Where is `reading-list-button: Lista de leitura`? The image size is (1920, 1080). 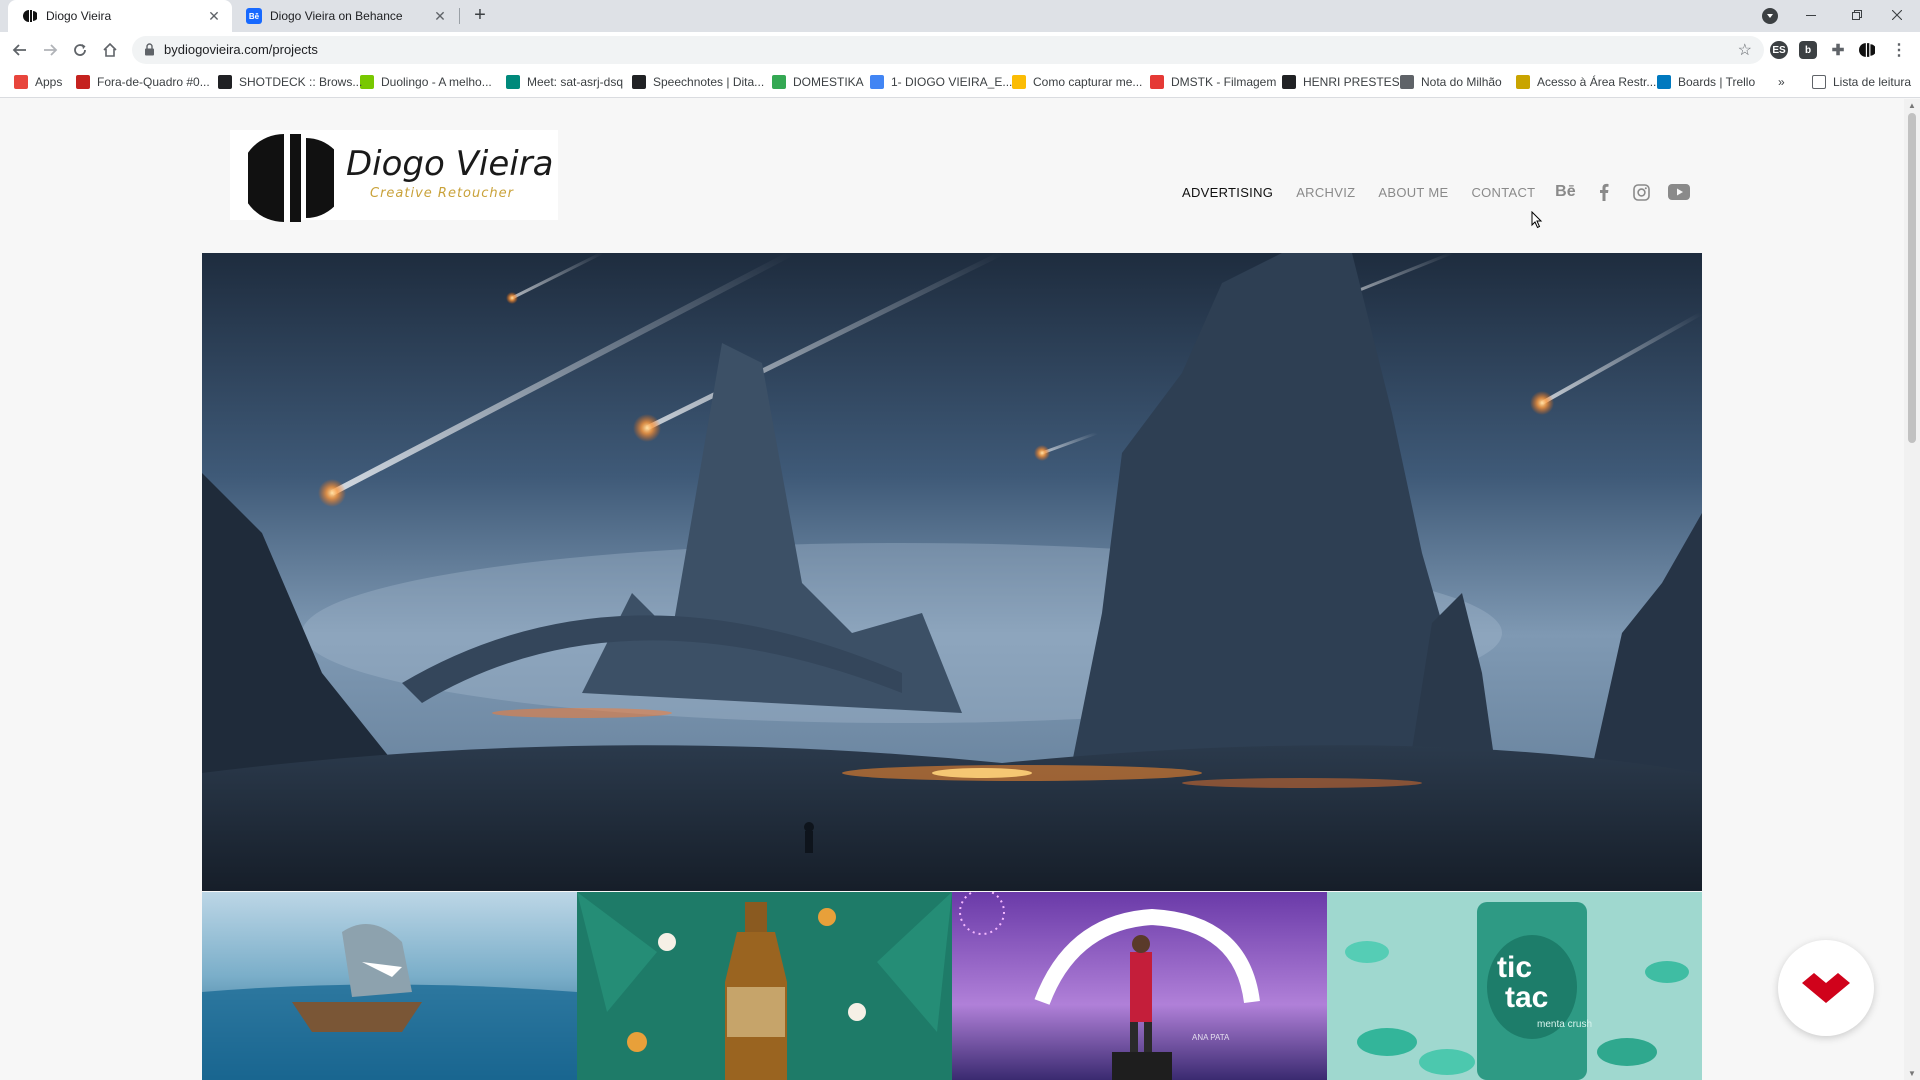 reading-list-button: Lista de leitura is located at coordinates (1861, 82).